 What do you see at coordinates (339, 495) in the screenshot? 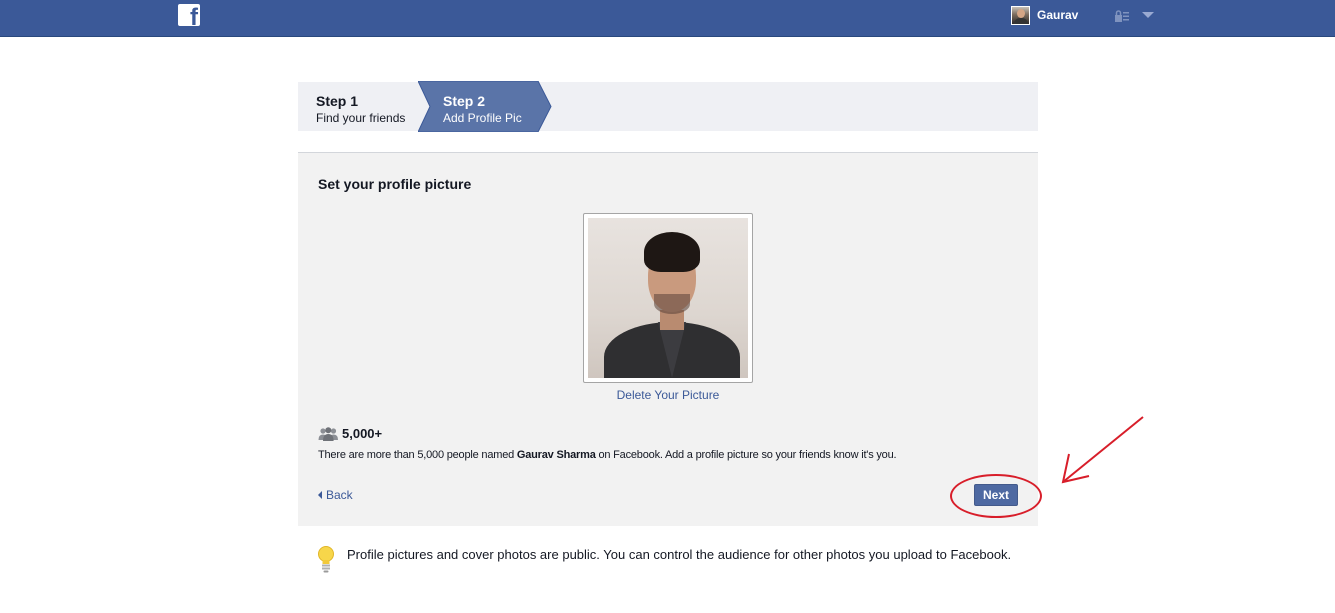
I see `back-label: Back` at bounding box center [339, 495].